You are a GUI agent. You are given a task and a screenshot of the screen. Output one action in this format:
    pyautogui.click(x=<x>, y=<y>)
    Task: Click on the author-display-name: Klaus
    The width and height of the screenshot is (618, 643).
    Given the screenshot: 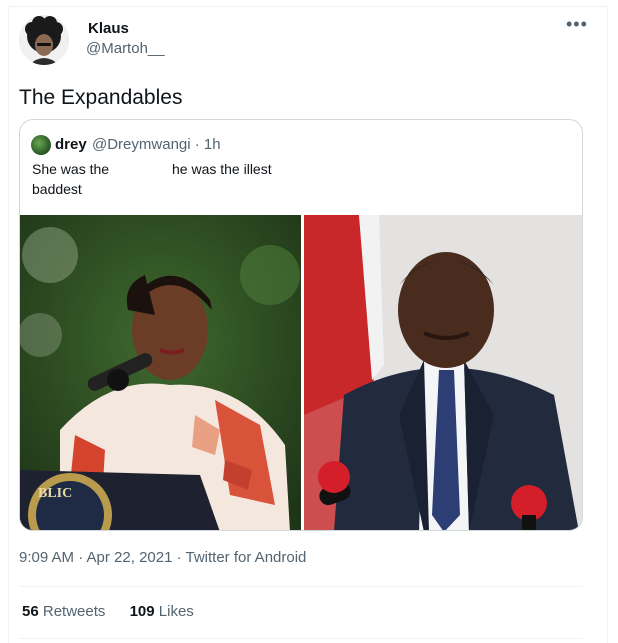 What is the action you would take?
    pyautogui.click(x=108, y=28)
    